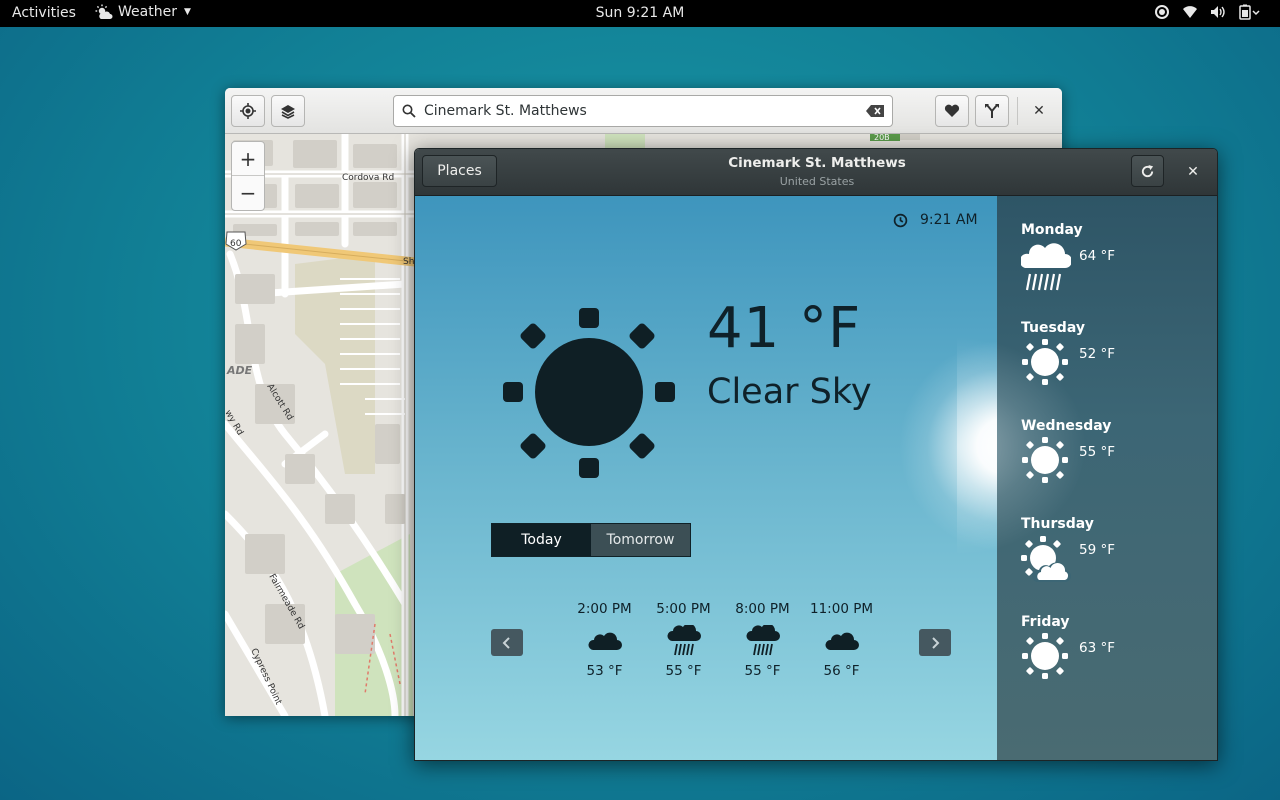 The height and width of the screenshot is (800, 1280). I want to click on area-label-ade: ADE, so click(239, 370).